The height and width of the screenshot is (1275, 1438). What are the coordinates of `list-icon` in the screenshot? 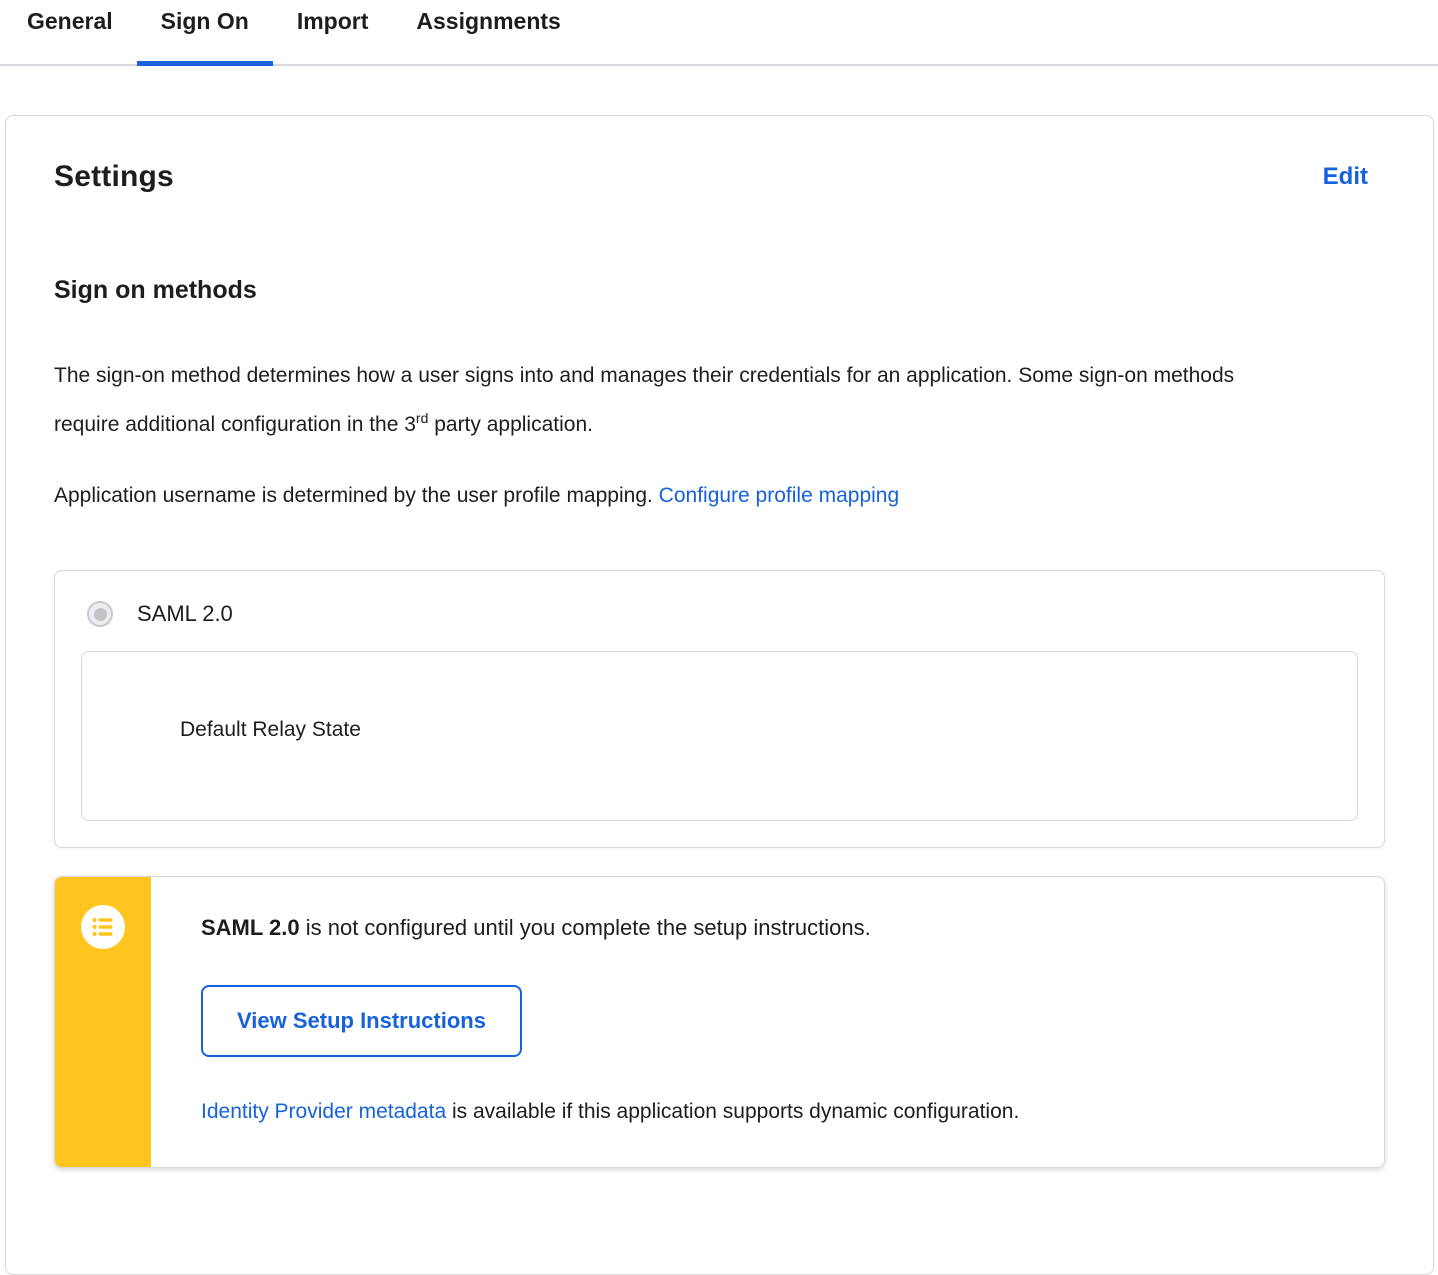 It's located at (103, 927).